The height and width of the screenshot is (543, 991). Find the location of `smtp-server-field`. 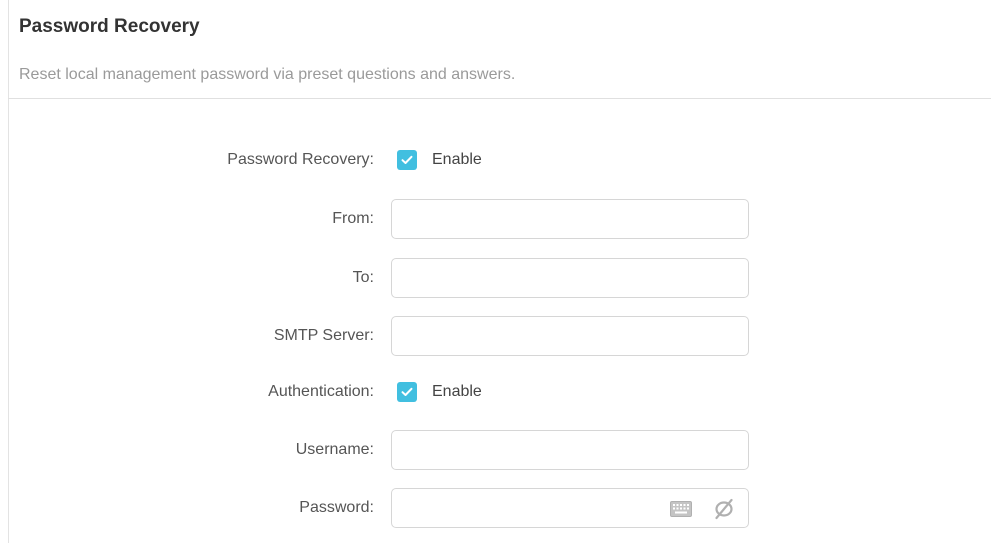

smtp-server-field is located at coordinates (570, 336).